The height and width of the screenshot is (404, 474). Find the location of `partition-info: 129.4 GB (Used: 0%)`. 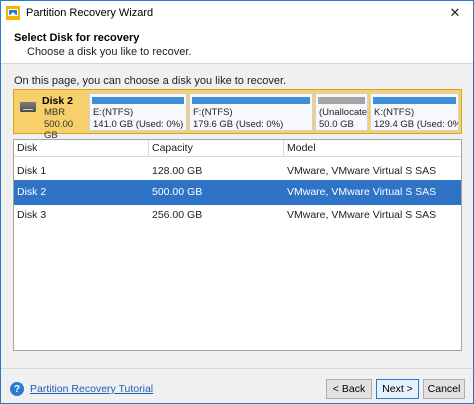

partition-info: 129.4 GB (Used: 0%) is located at coordinates (416, 124).